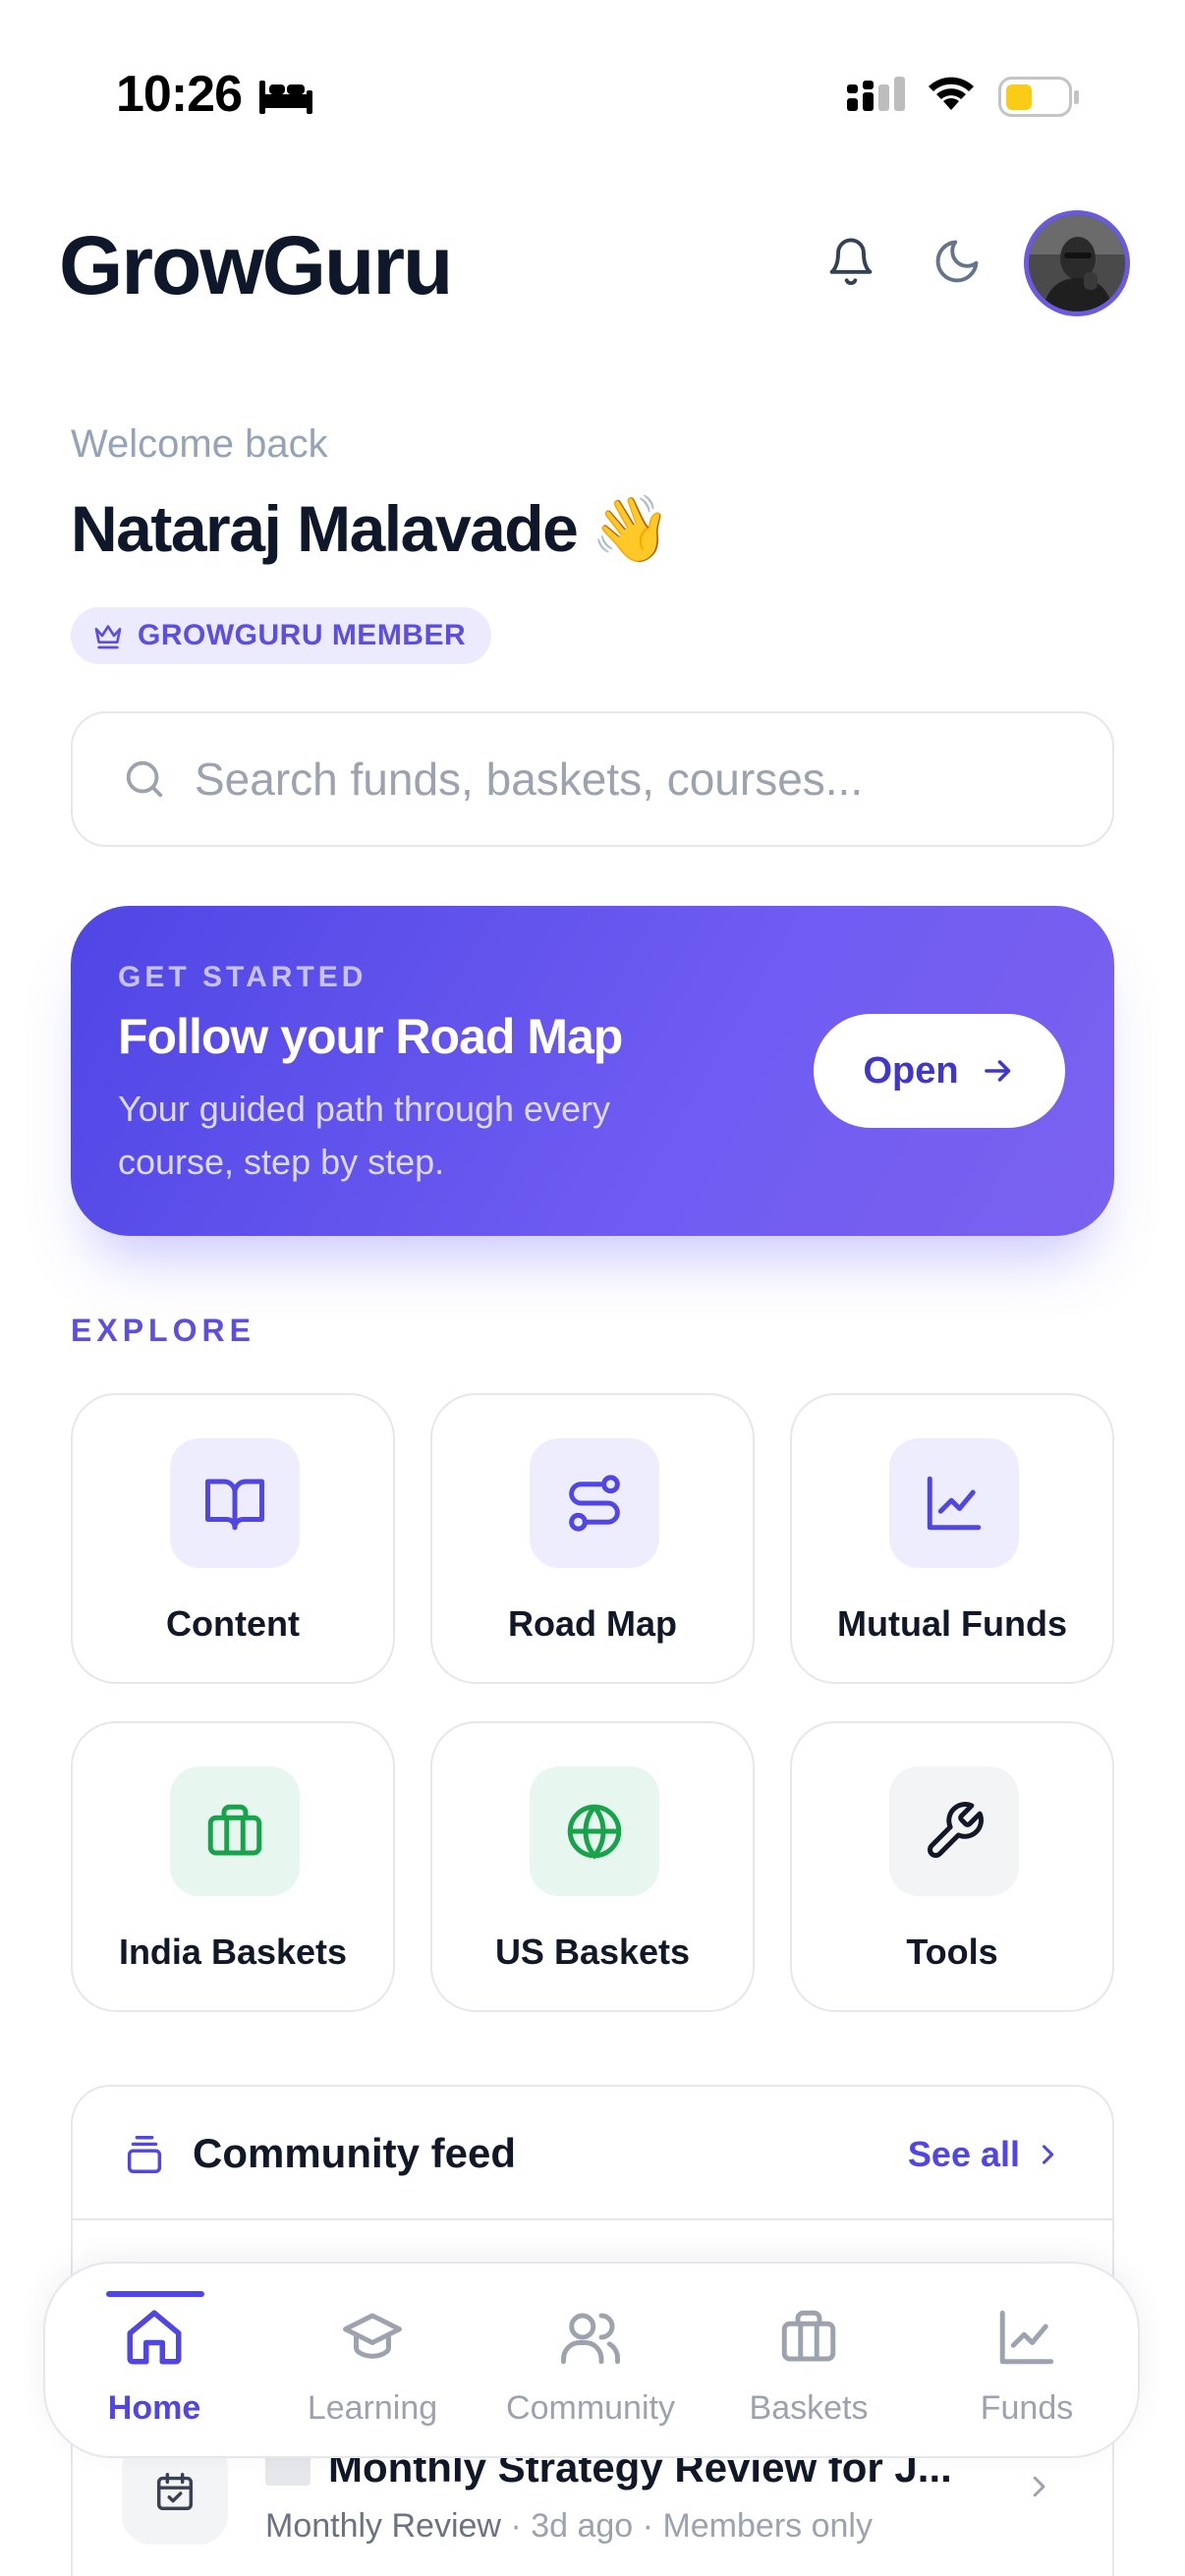 Image resolution: width=1185 pixels, height=2576 pixels. What do you see at coordinates (154, 2408) in the screenshot?
I see `nav-label: Home` at bounding box center [154, 2408].